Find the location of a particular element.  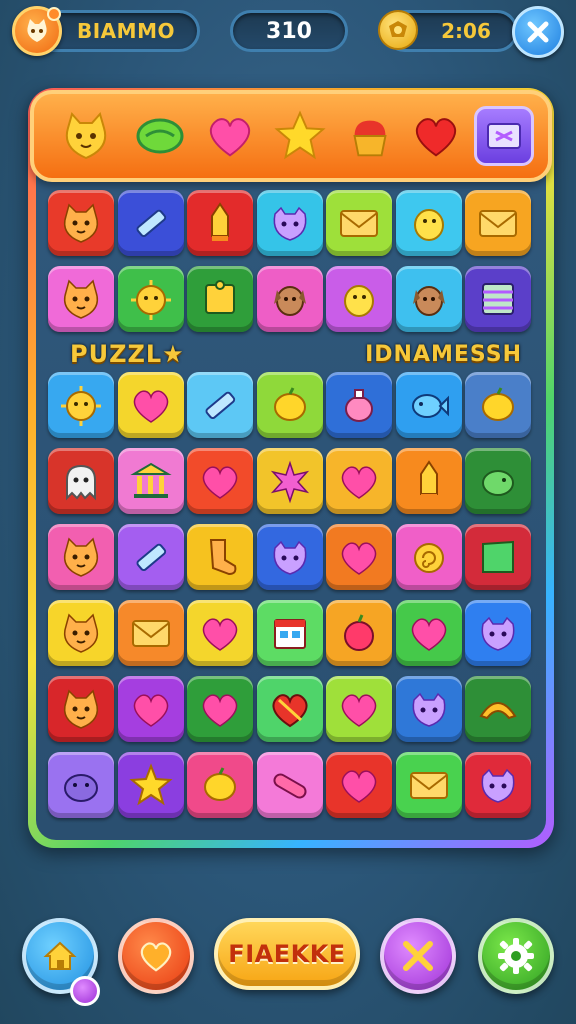

item-shelf is located at coordinates (291, 136).